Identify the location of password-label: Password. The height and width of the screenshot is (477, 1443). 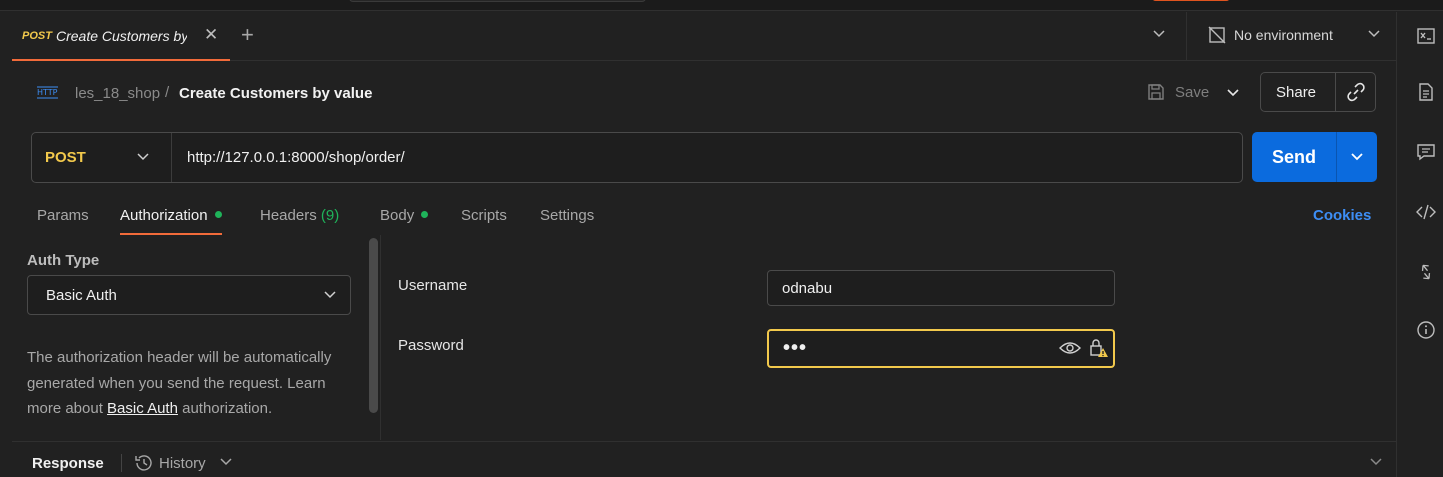
(431, 345).